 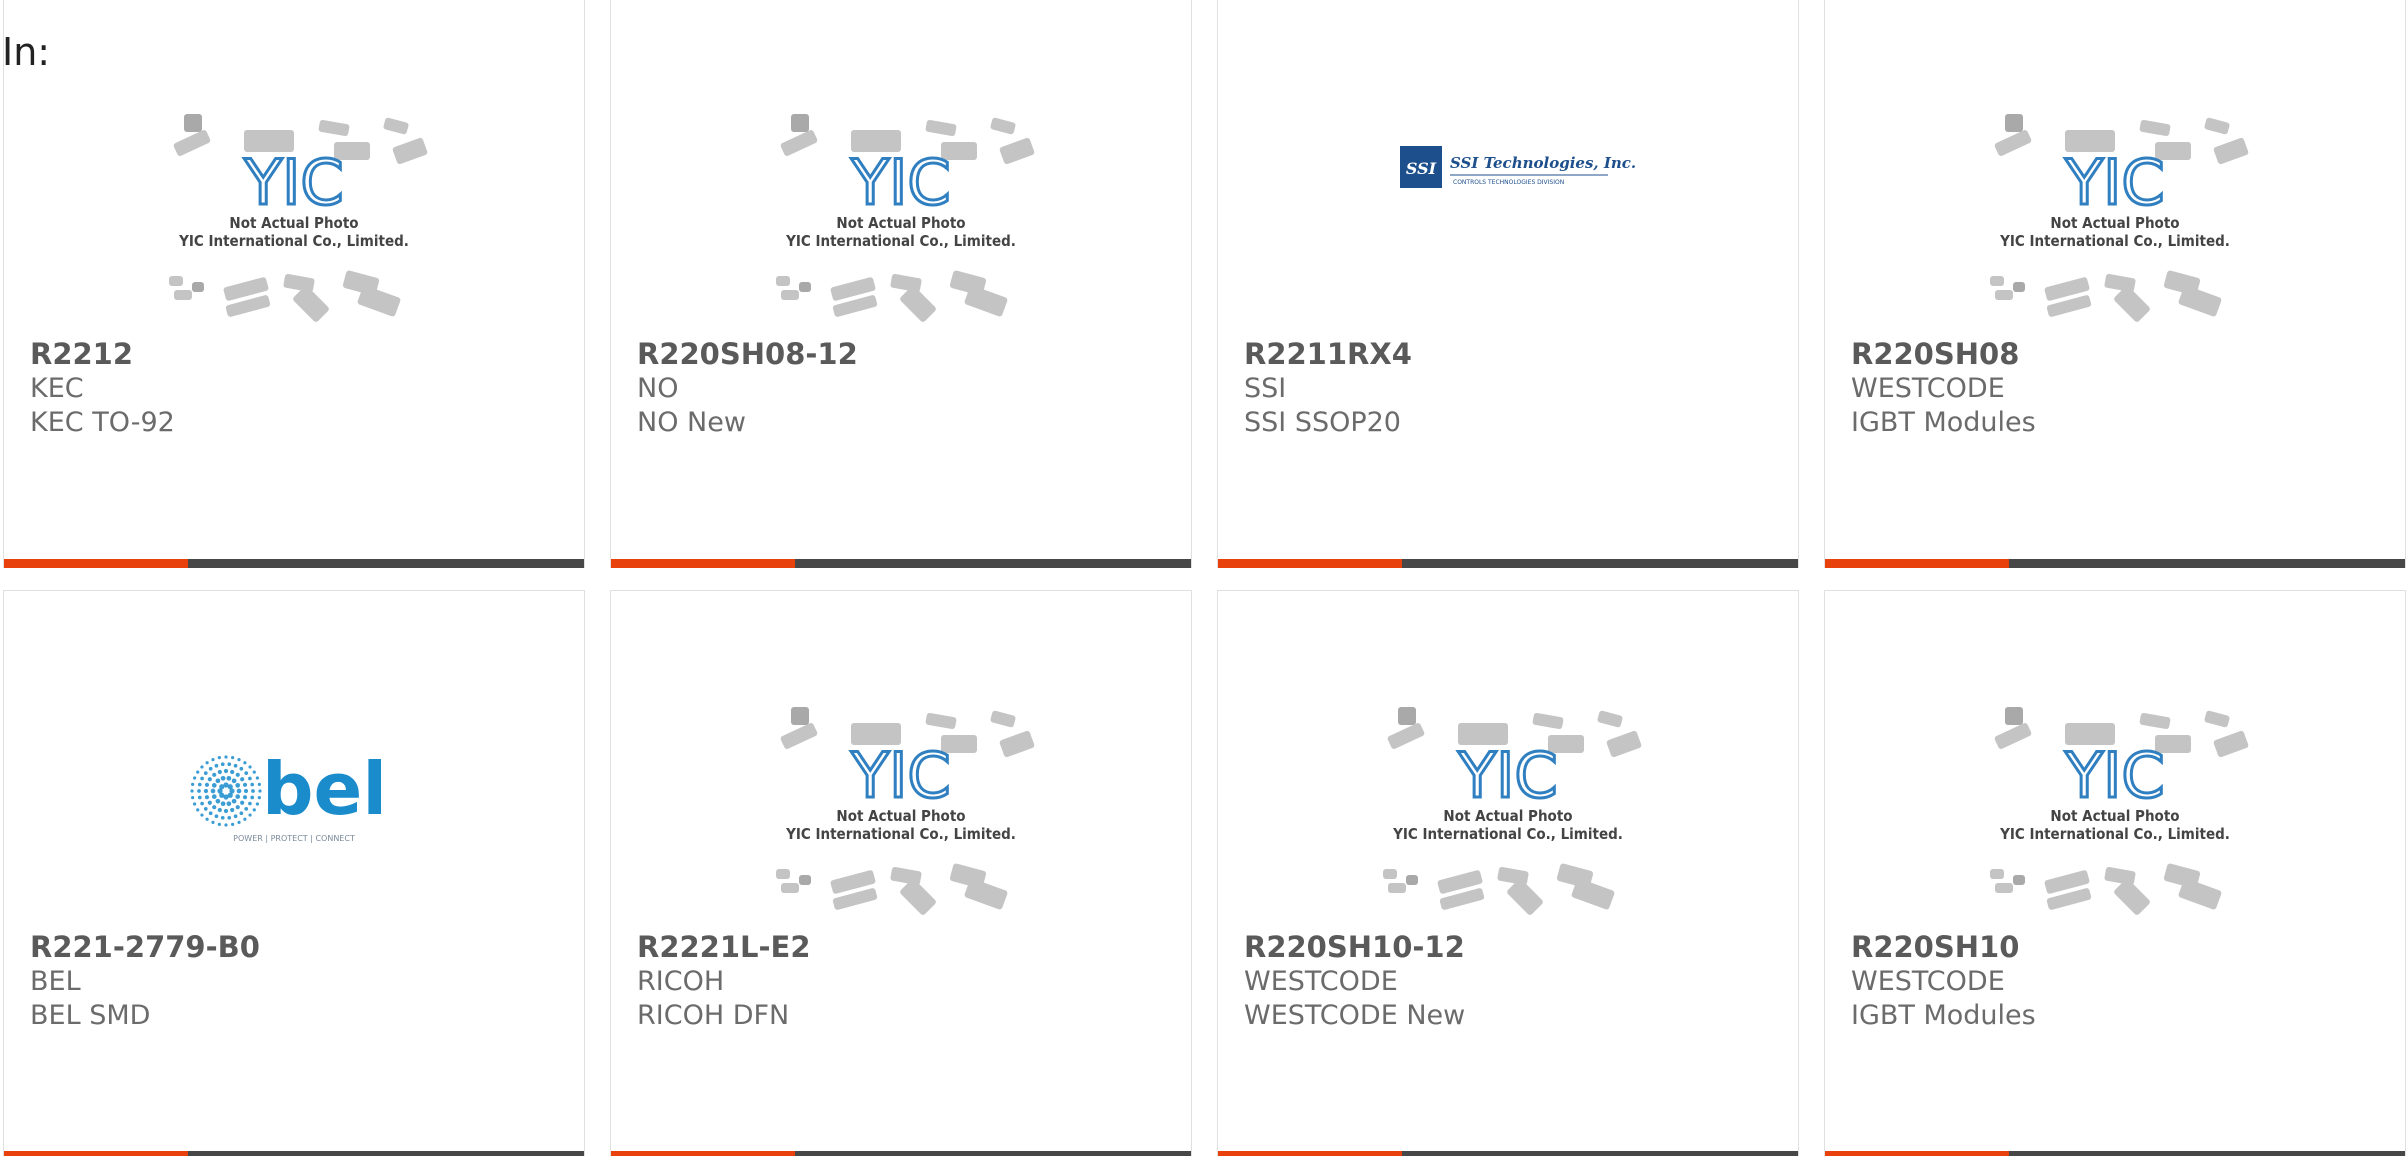 I want to click on part-number-link: R2212, so click(x=295, y=354).